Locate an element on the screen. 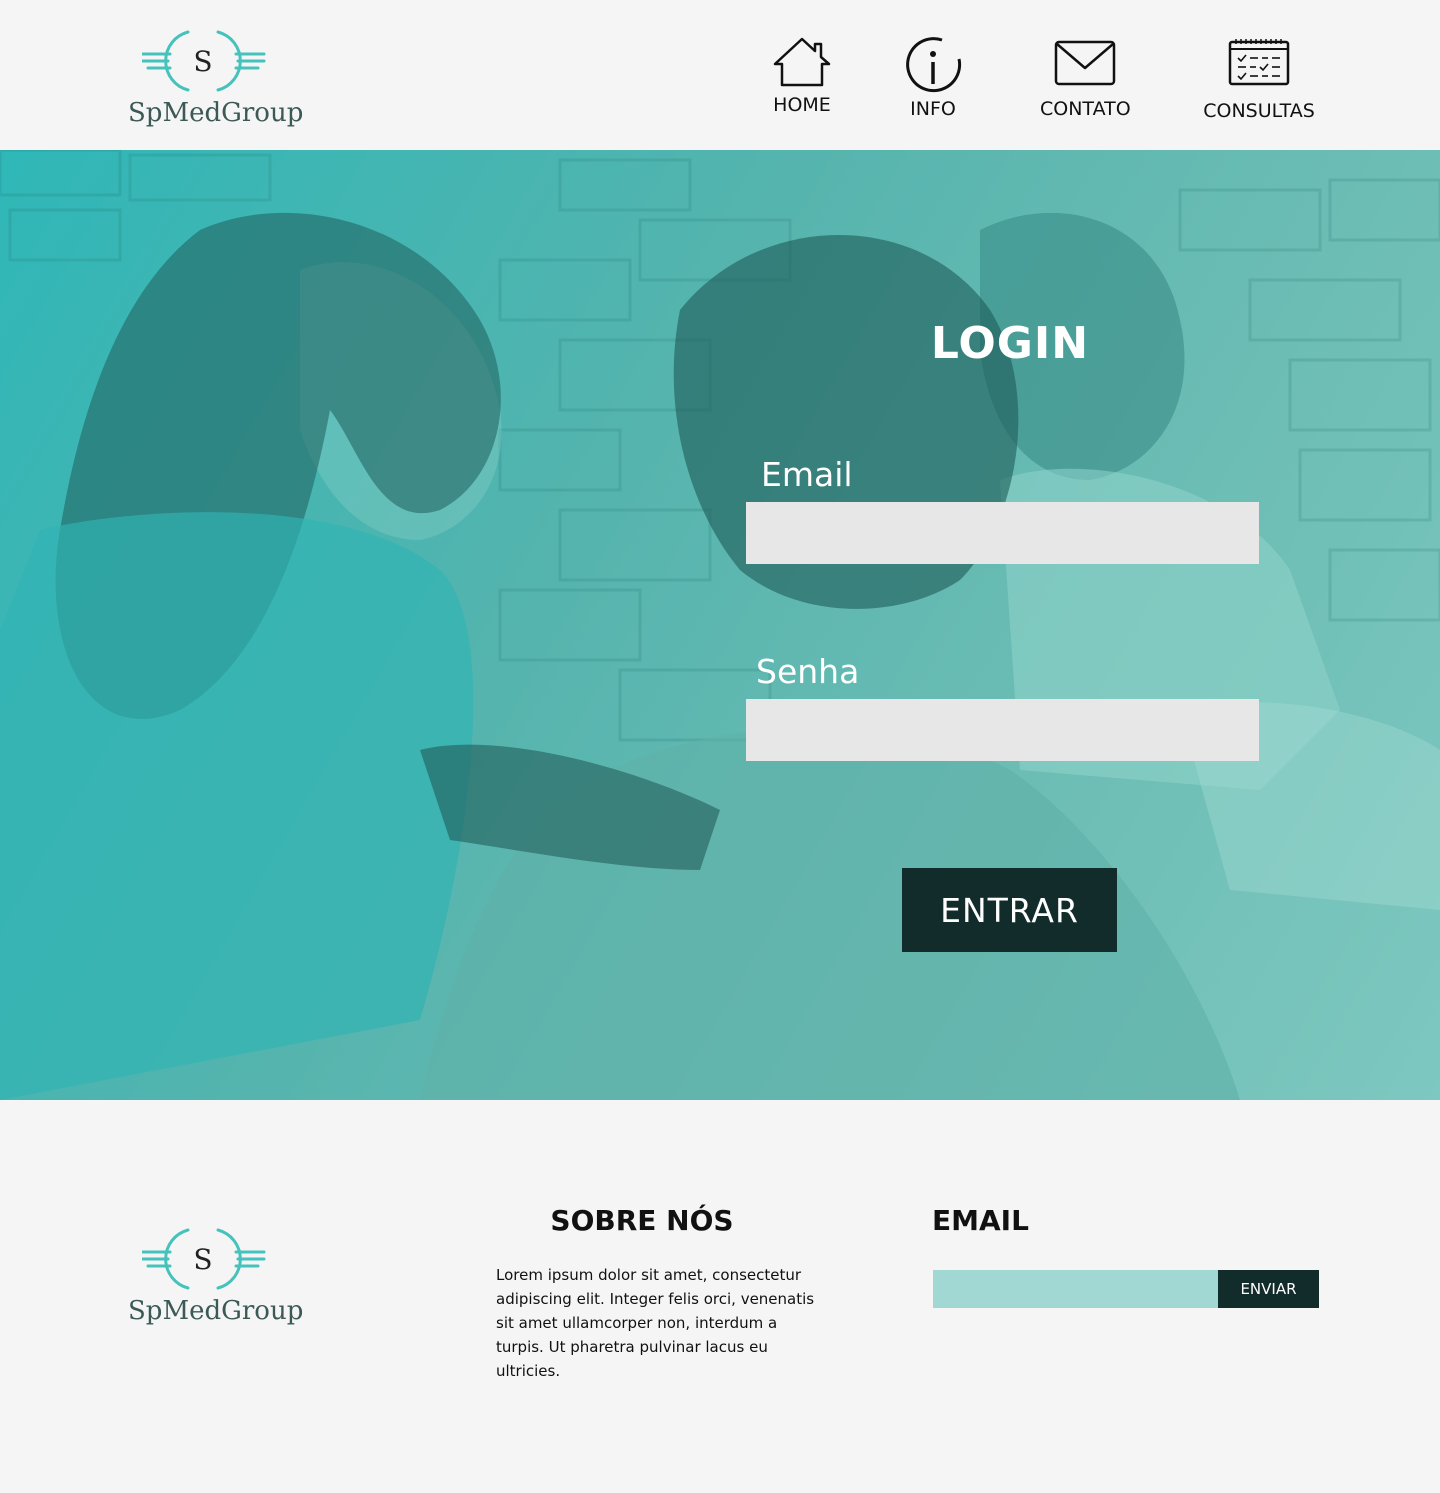 The image size is (1440, 1493). email-label: Email is located at coordinates (807, 474).